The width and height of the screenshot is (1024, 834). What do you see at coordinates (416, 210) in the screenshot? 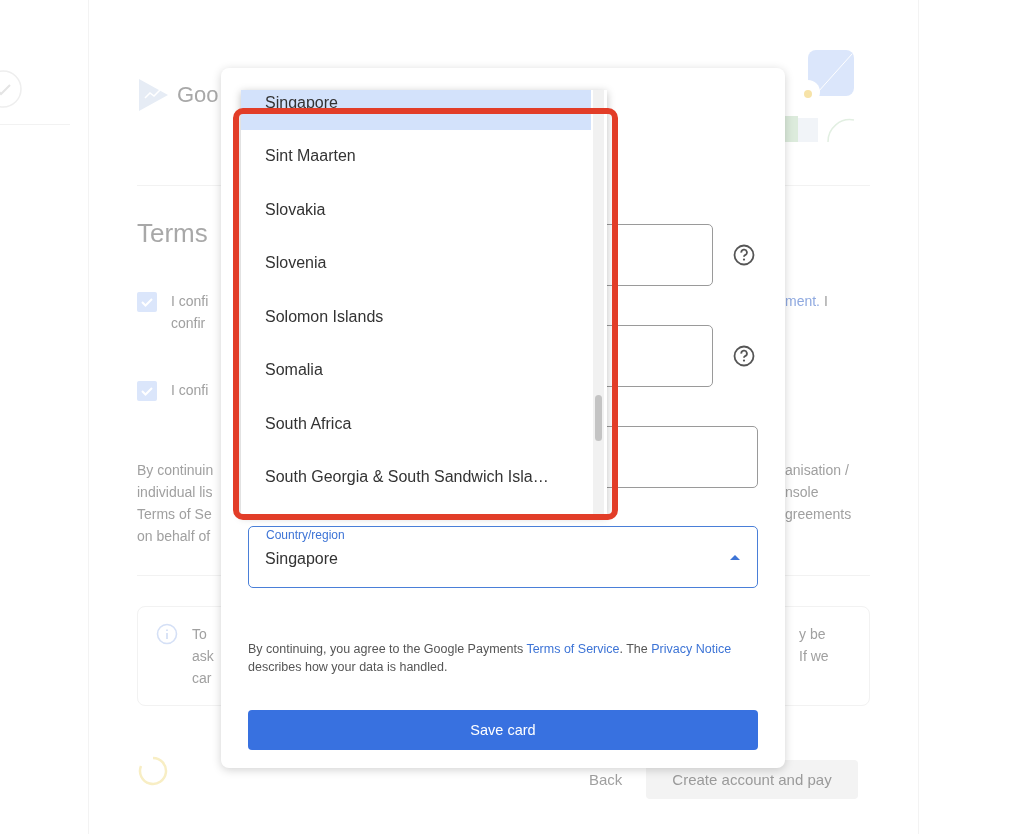
I see `menu-item: Slovakia` at bounding box center [416, 210].